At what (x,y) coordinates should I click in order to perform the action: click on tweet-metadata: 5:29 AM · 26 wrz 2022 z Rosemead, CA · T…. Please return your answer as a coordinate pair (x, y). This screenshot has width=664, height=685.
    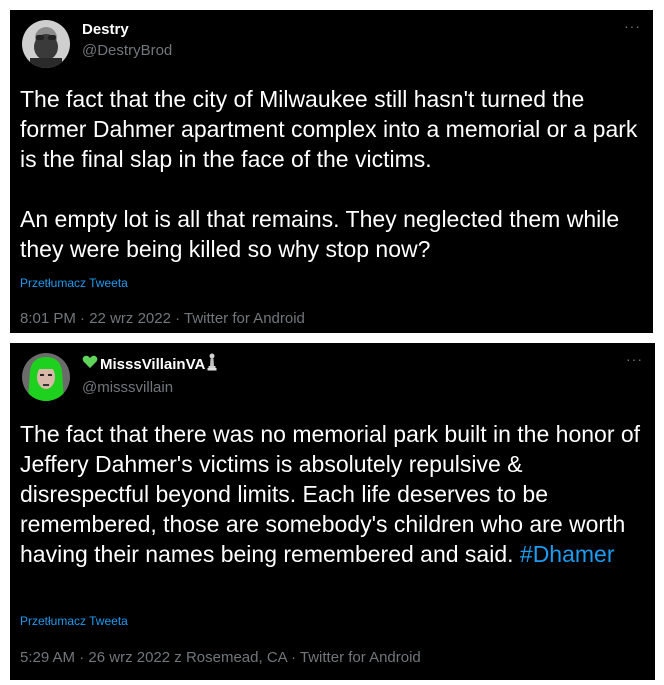
    Looking at the image, I should click on (220, 657).